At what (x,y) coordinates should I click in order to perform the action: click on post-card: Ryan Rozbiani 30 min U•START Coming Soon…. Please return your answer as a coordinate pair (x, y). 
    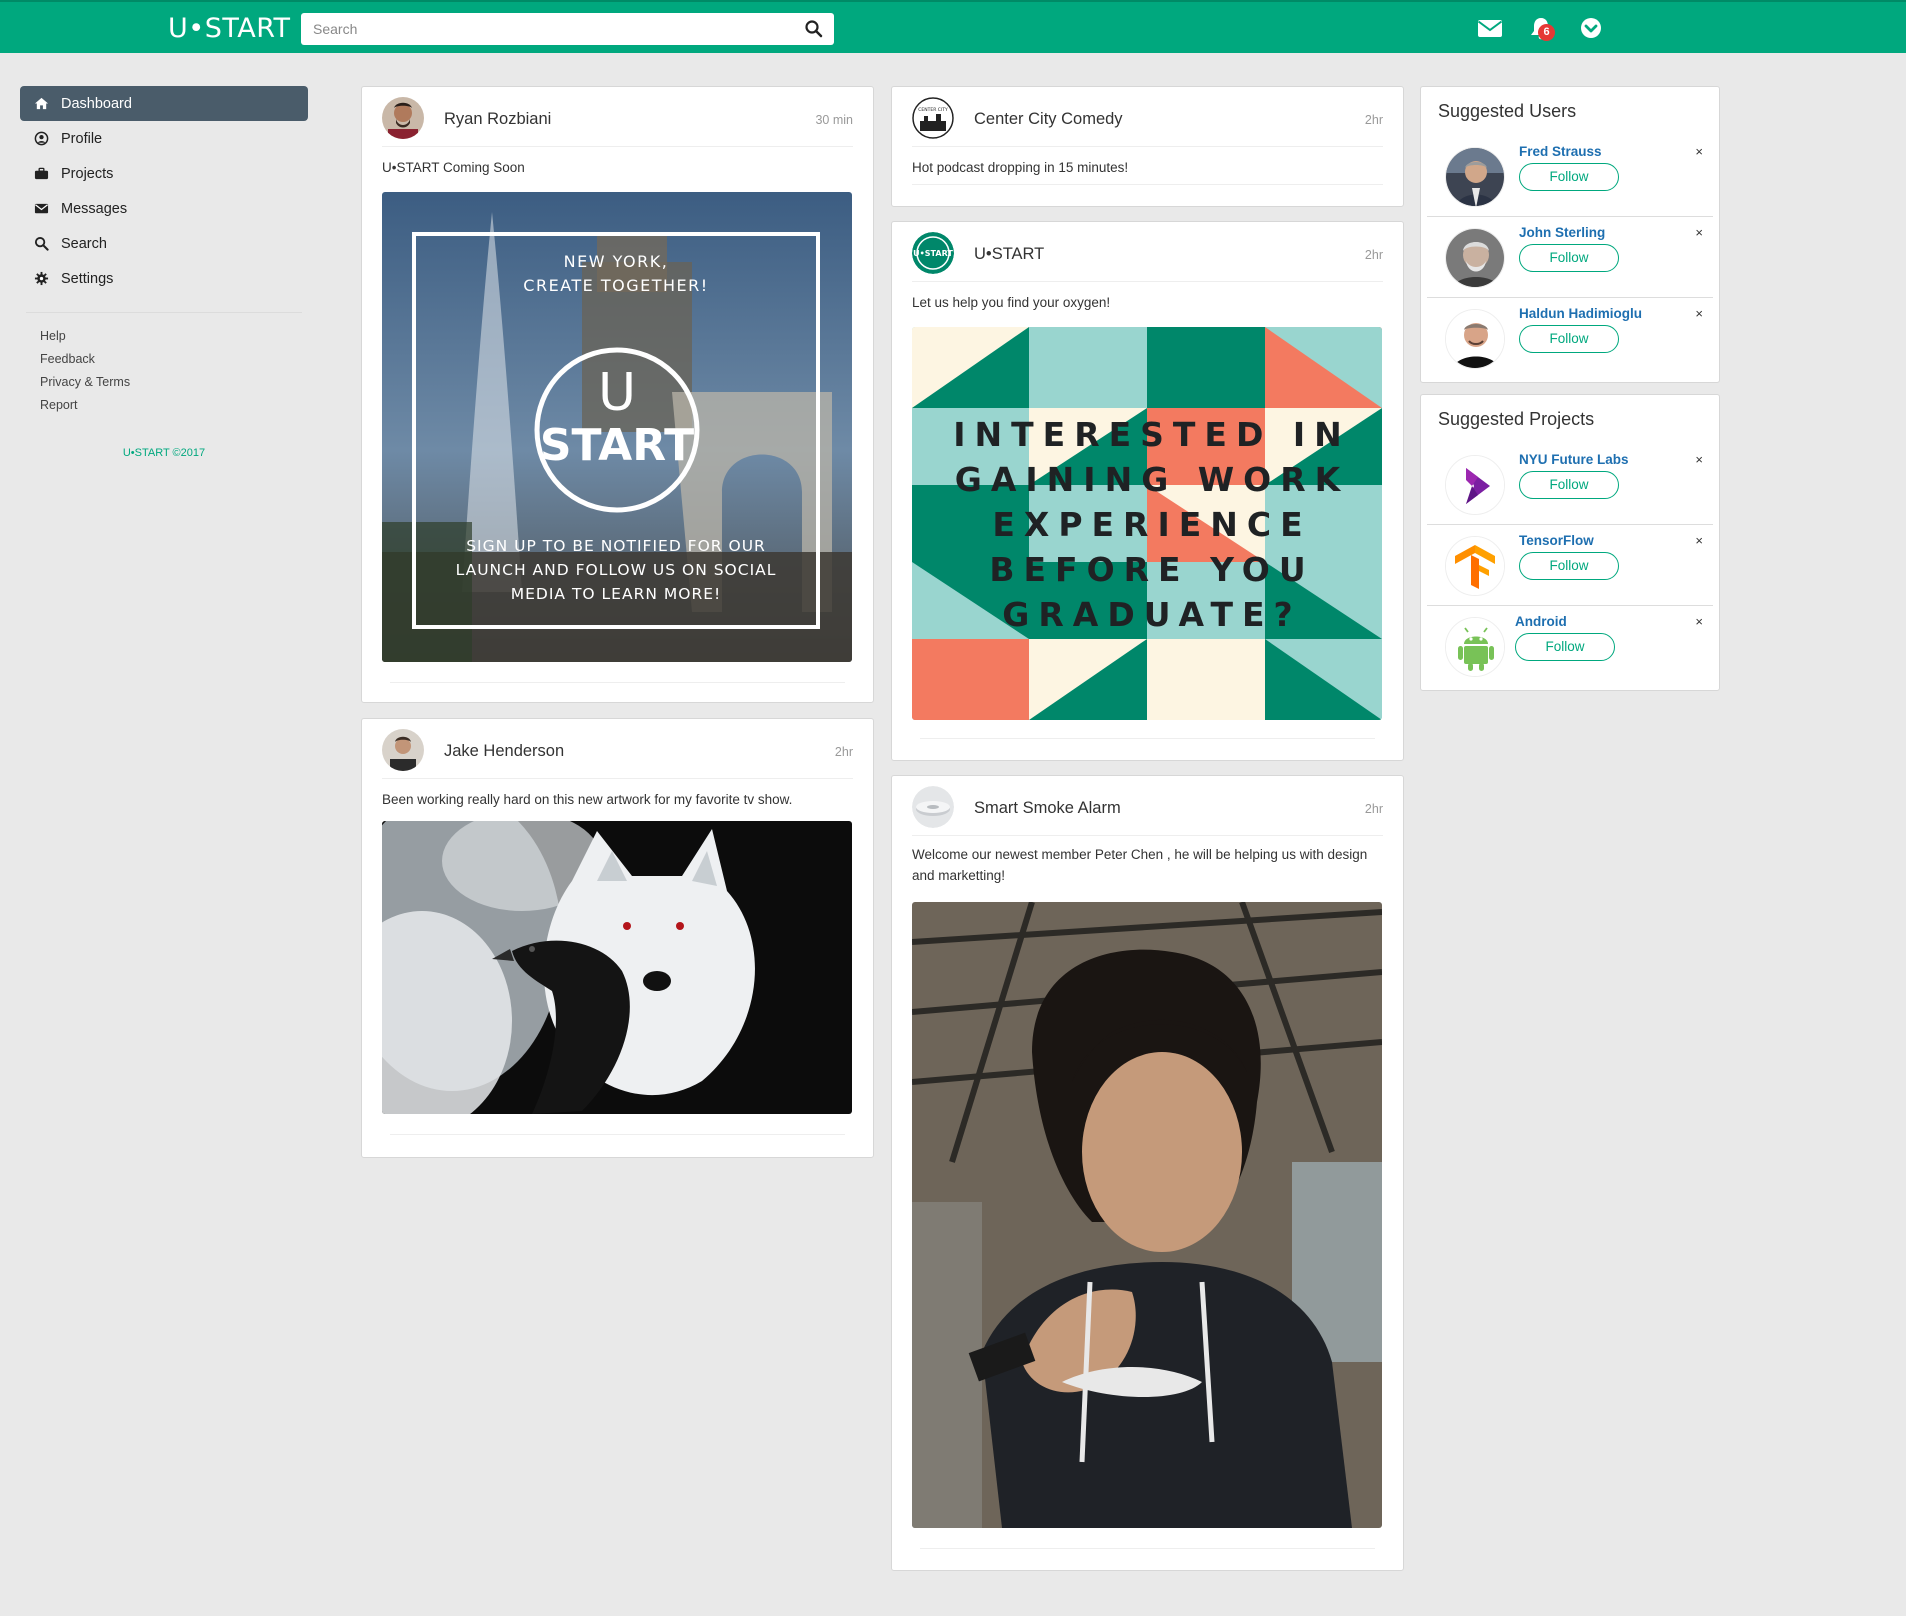
    Looking at the image, I should click on (617, 394).